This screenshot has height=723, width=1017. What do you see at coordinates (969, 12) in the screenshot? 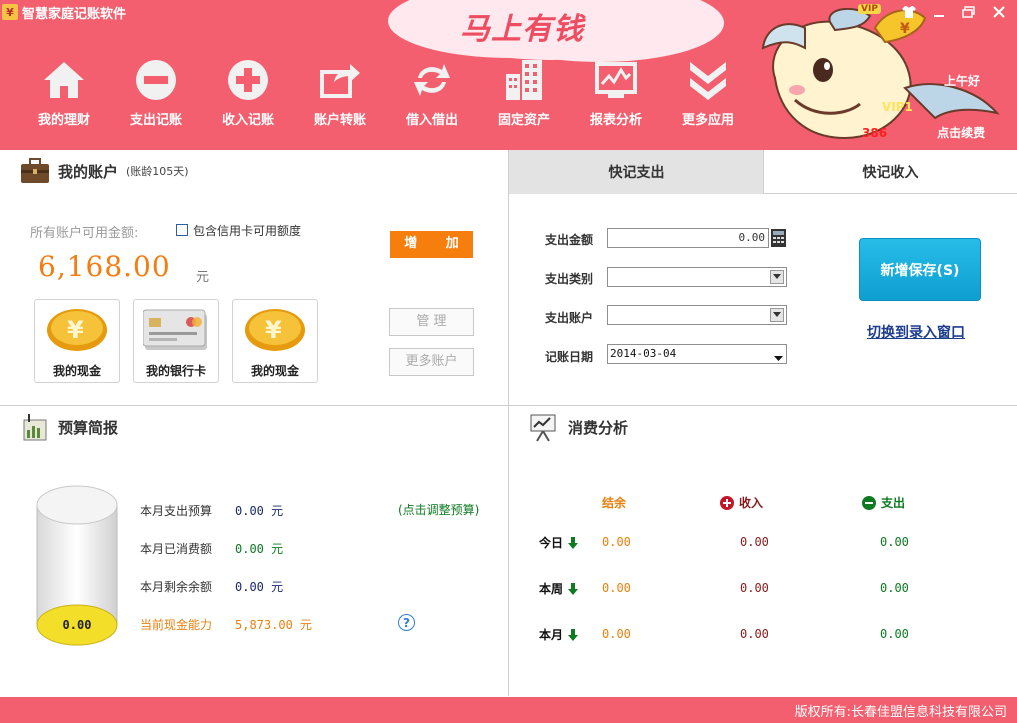
I see `restore-icon` at bounding box center [969, 12].